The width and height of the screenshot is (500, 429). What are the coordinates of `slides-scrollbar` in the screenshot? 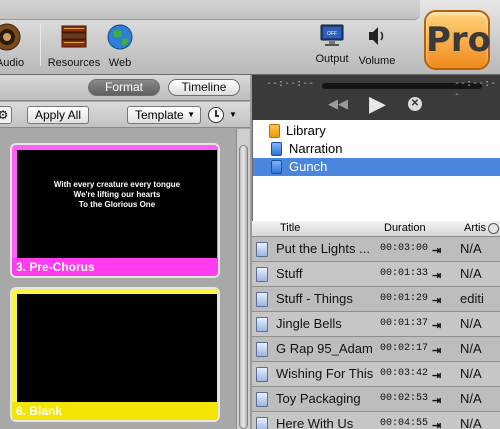 It's located at (243, 279).